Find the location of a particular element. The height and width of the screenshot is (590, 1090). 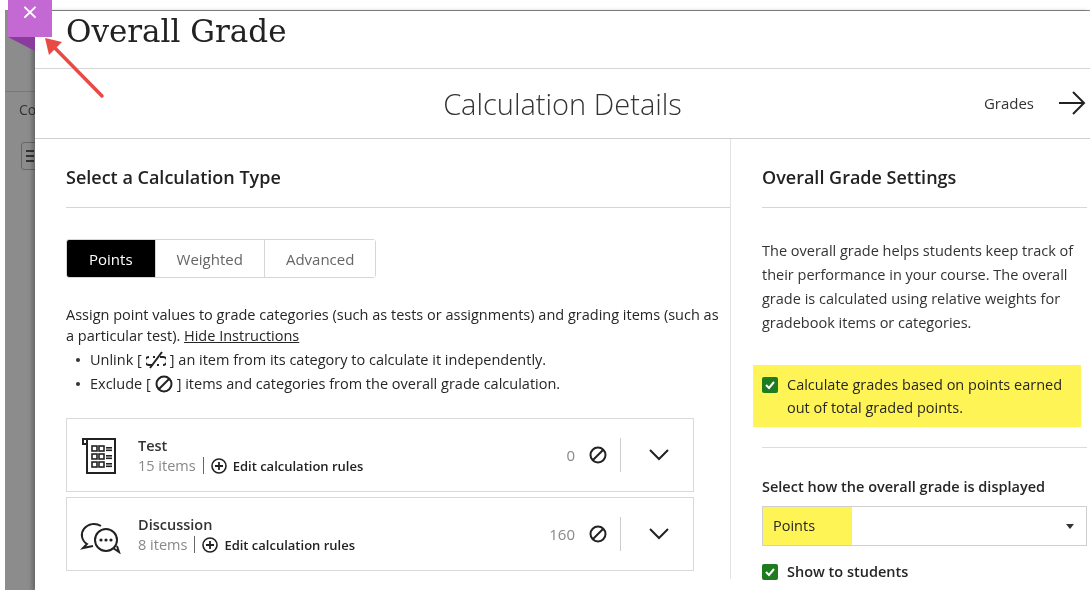

instruction-text: Exclude [ is located at coordinates (120, 384).